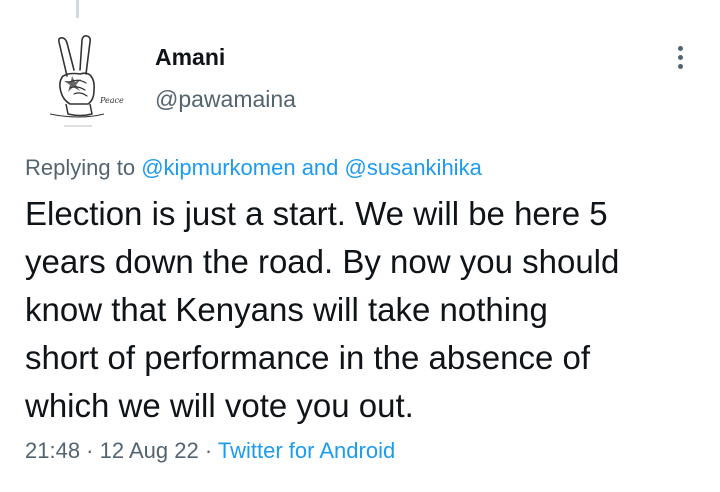 The width and height of the screenshot is (720, 492). Describe the element at coordinates (306, 450) in the screenshot. I see `tweet-source: Twitter for Android` at that location.